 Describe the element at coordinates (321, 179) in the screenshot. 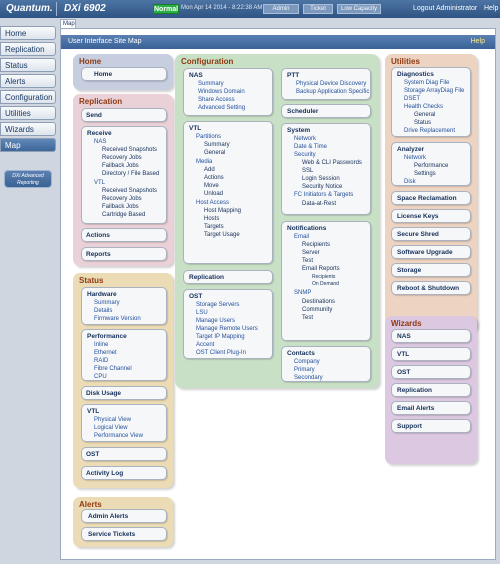

I see `security-login-session: Login Session` at that location.